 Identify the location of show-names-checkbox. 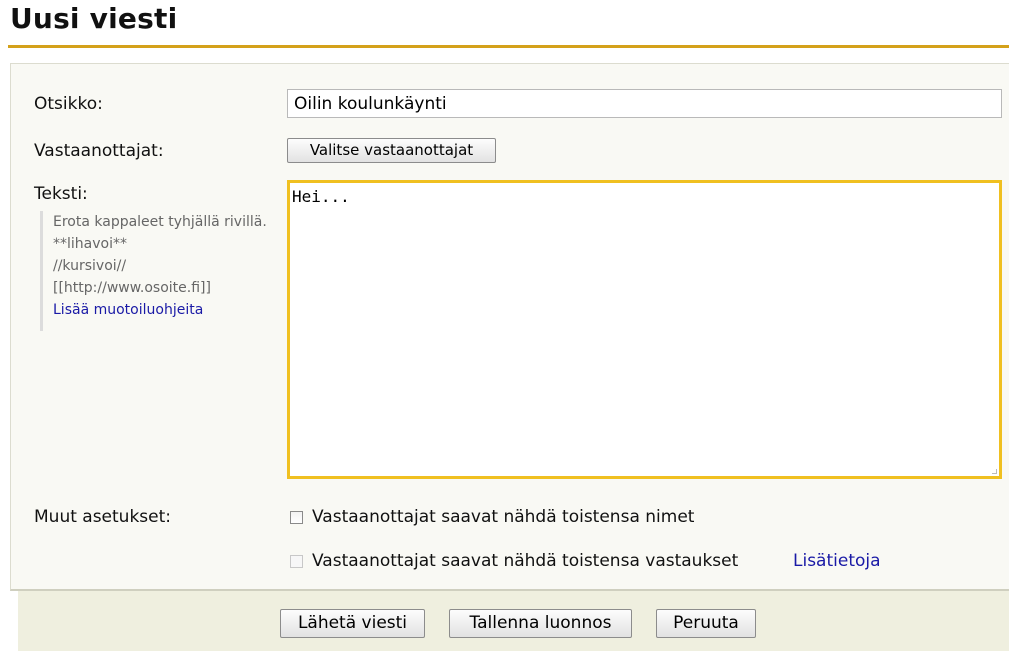
(296, 517).